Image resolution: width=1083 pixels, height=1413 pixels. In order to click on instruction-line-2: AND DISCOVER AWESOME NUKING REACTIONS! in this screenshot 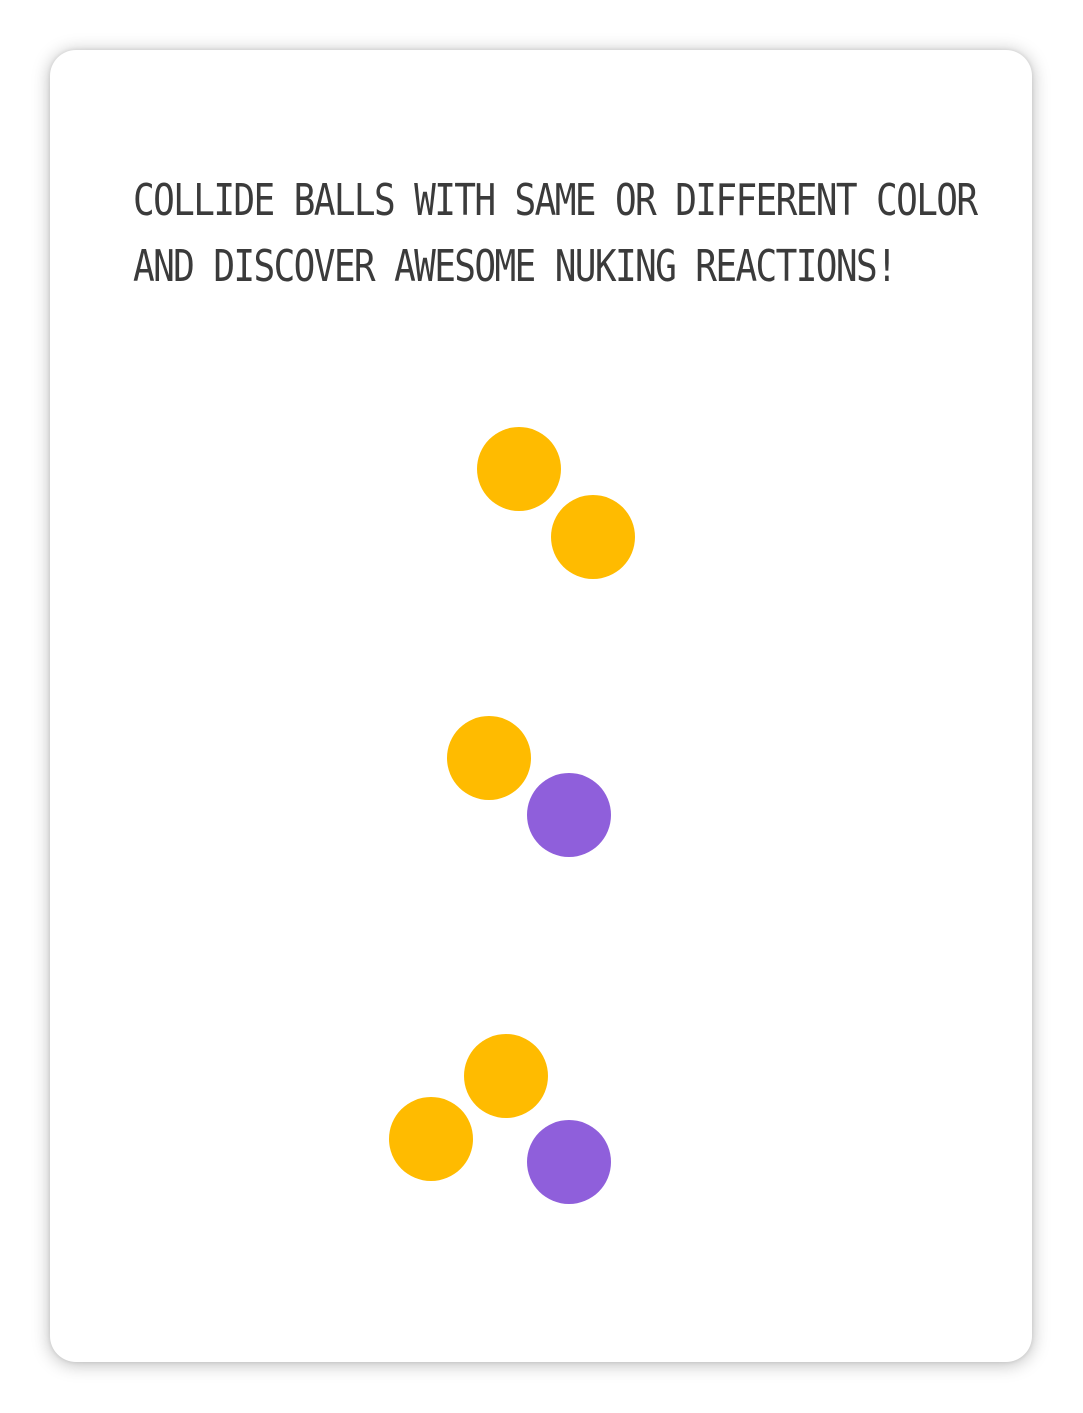, I will do `click(515, 266)`.